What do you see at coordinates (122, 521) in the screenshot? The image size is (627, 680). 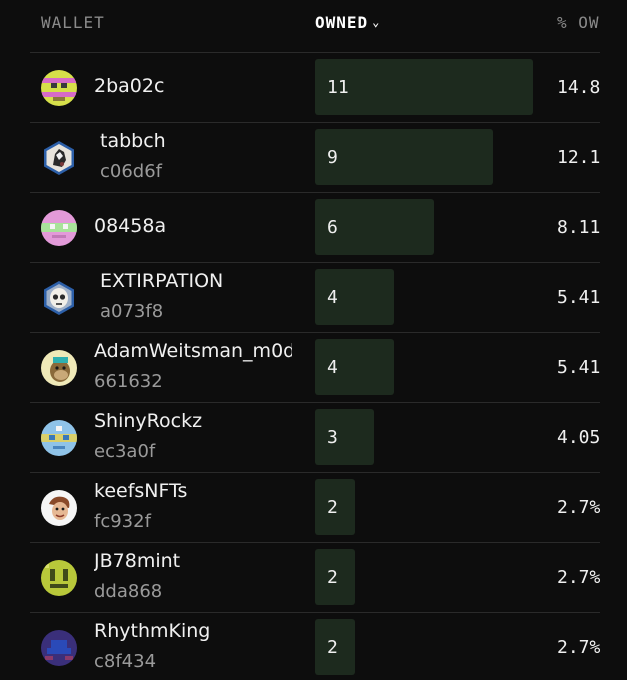 I see `wallet-address: fc932f` at bounding box center [122, 521].